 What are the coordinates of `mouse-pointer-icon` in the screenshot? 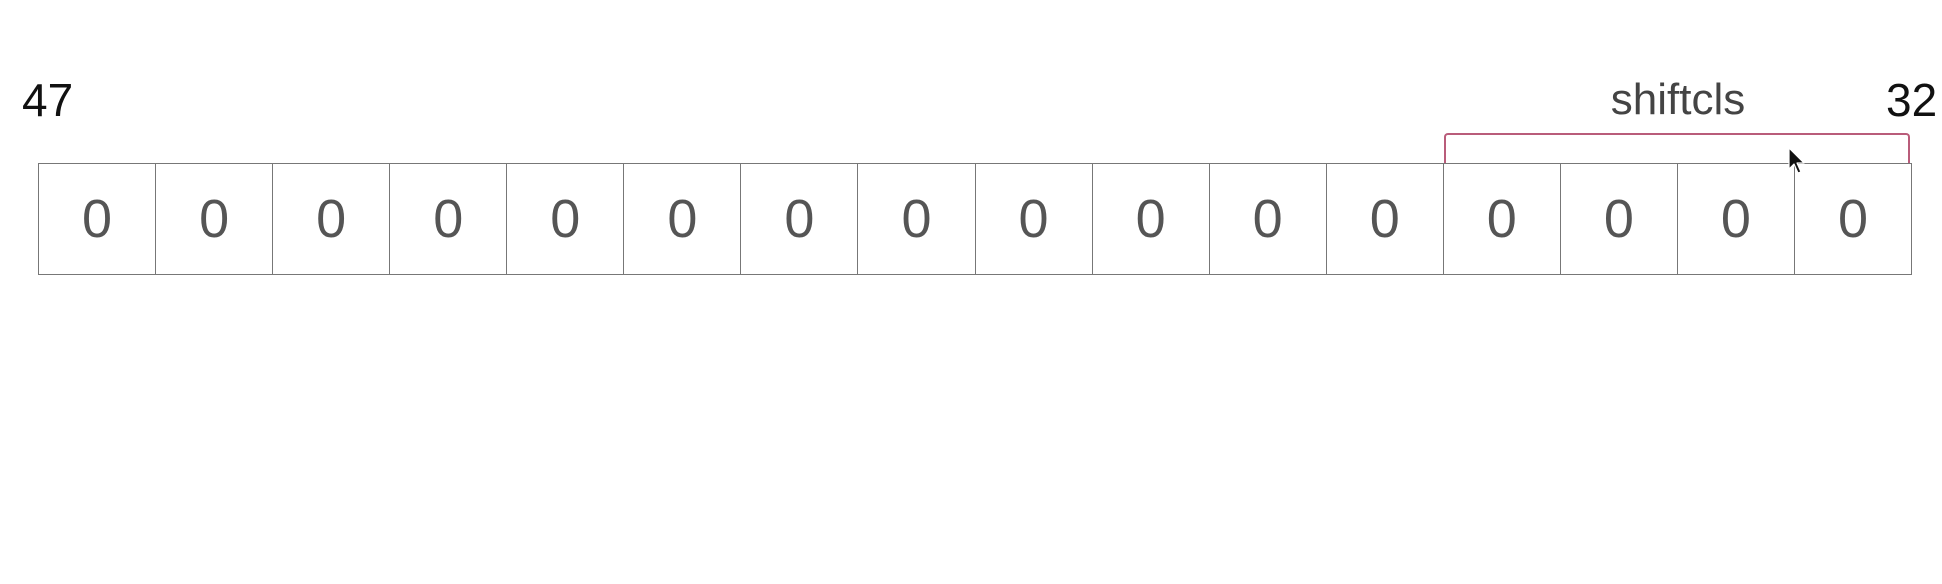 It's located at (1796, 160).